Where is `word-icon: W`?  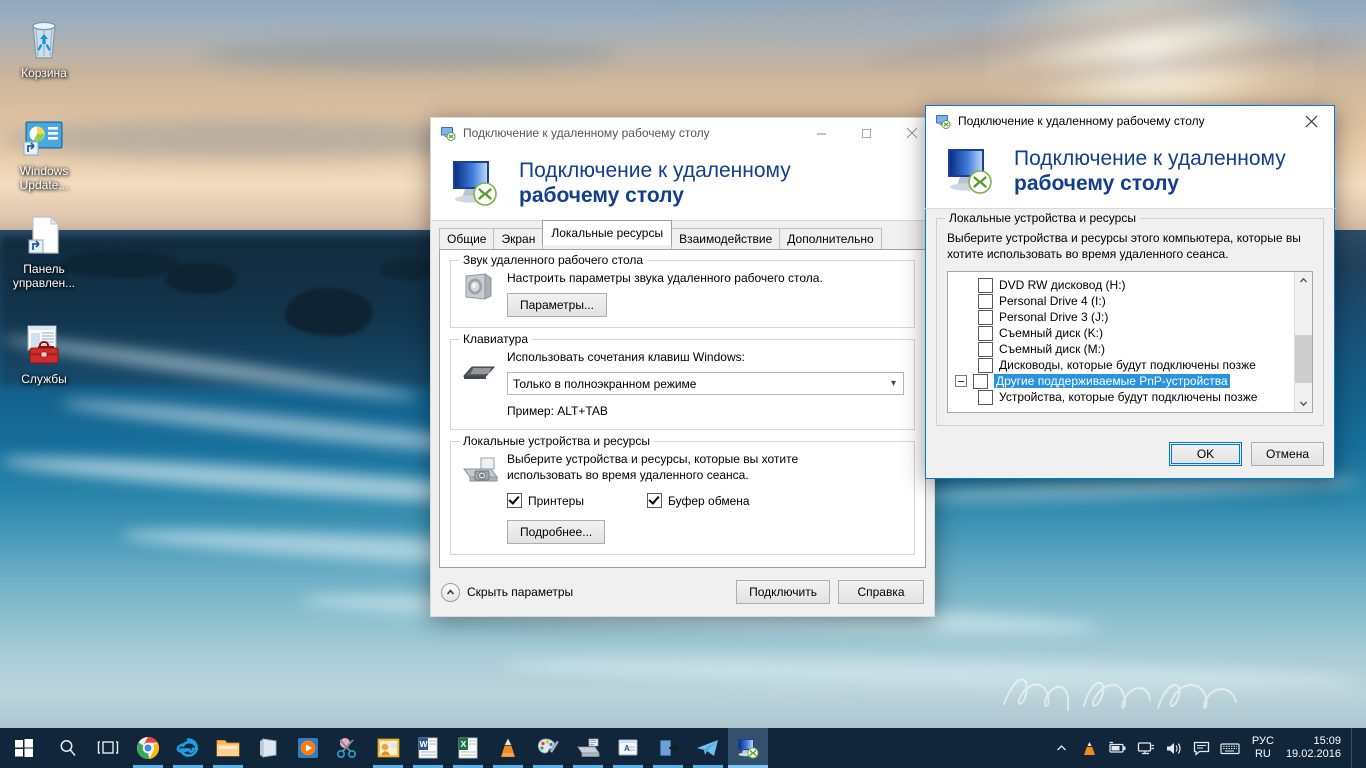 word-icon: W is located at coordinates (428, 748).